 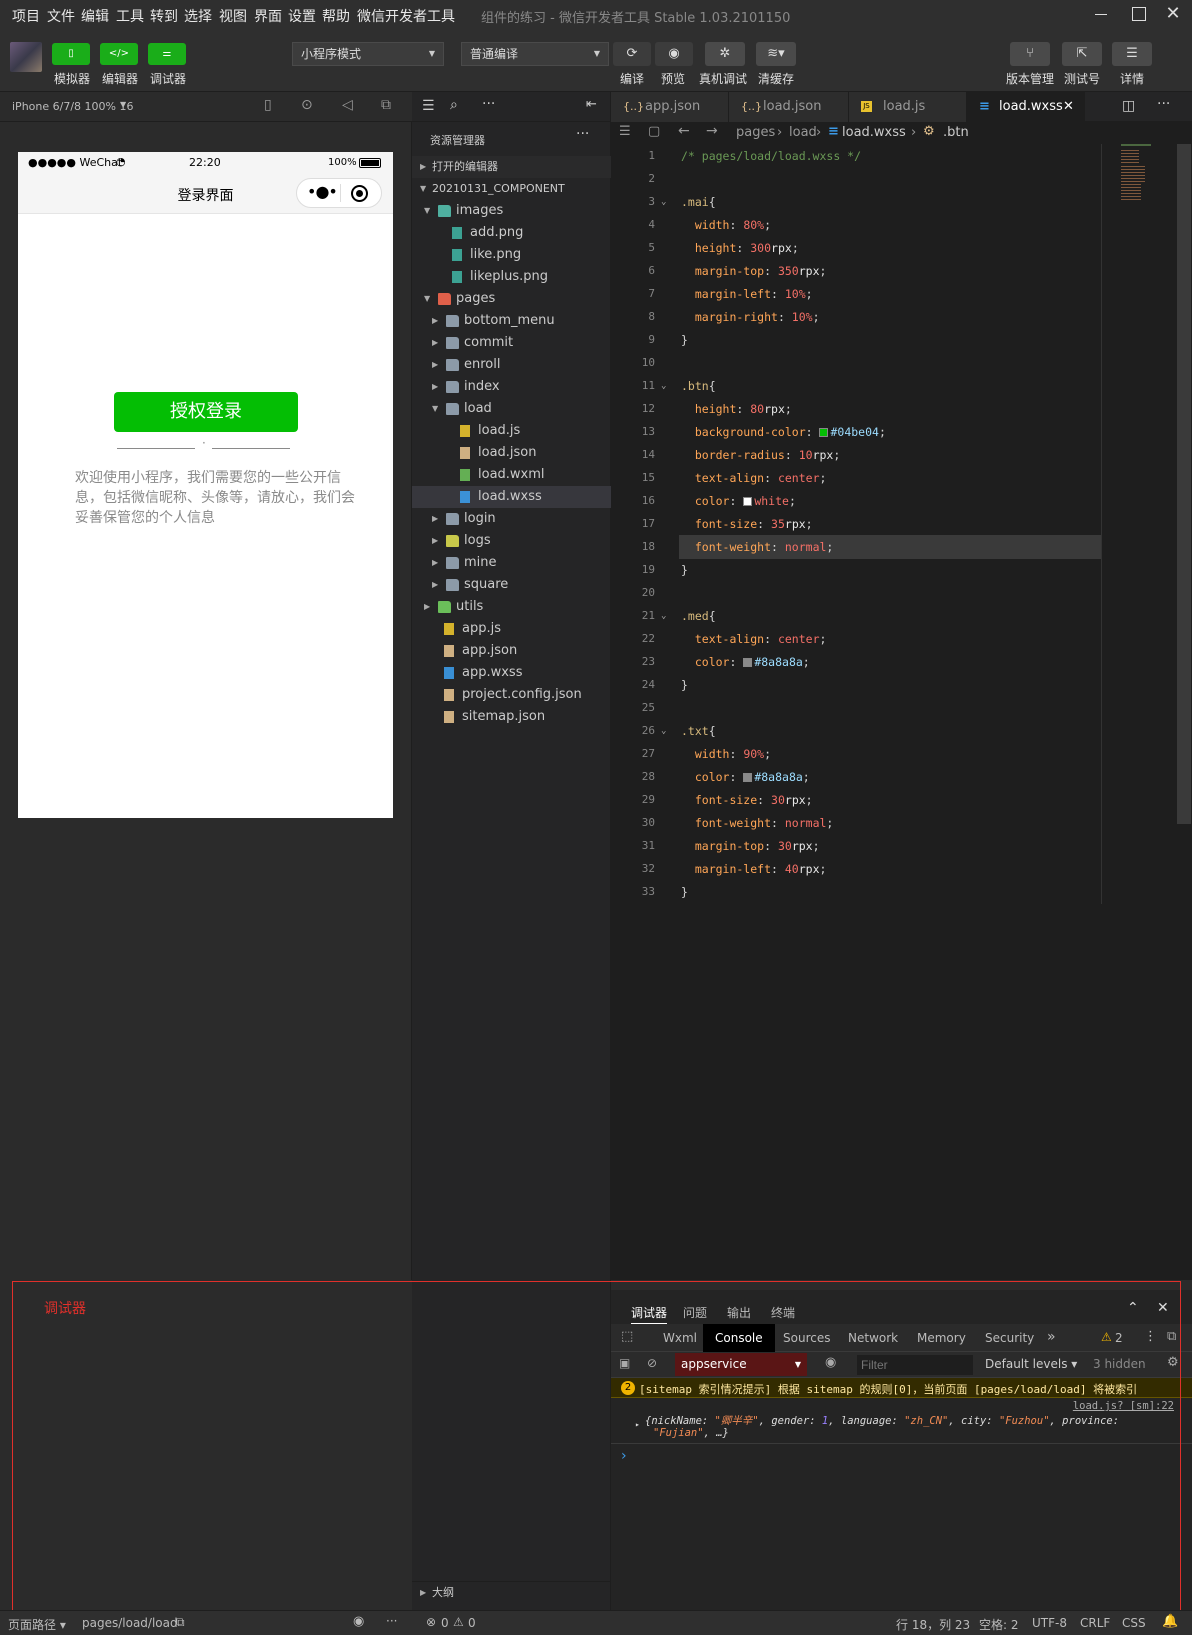 What do you see at coordinates (339, 193) in the screenshot?
I see `capsule-menu: •●•` at bounding box center [339, 193].